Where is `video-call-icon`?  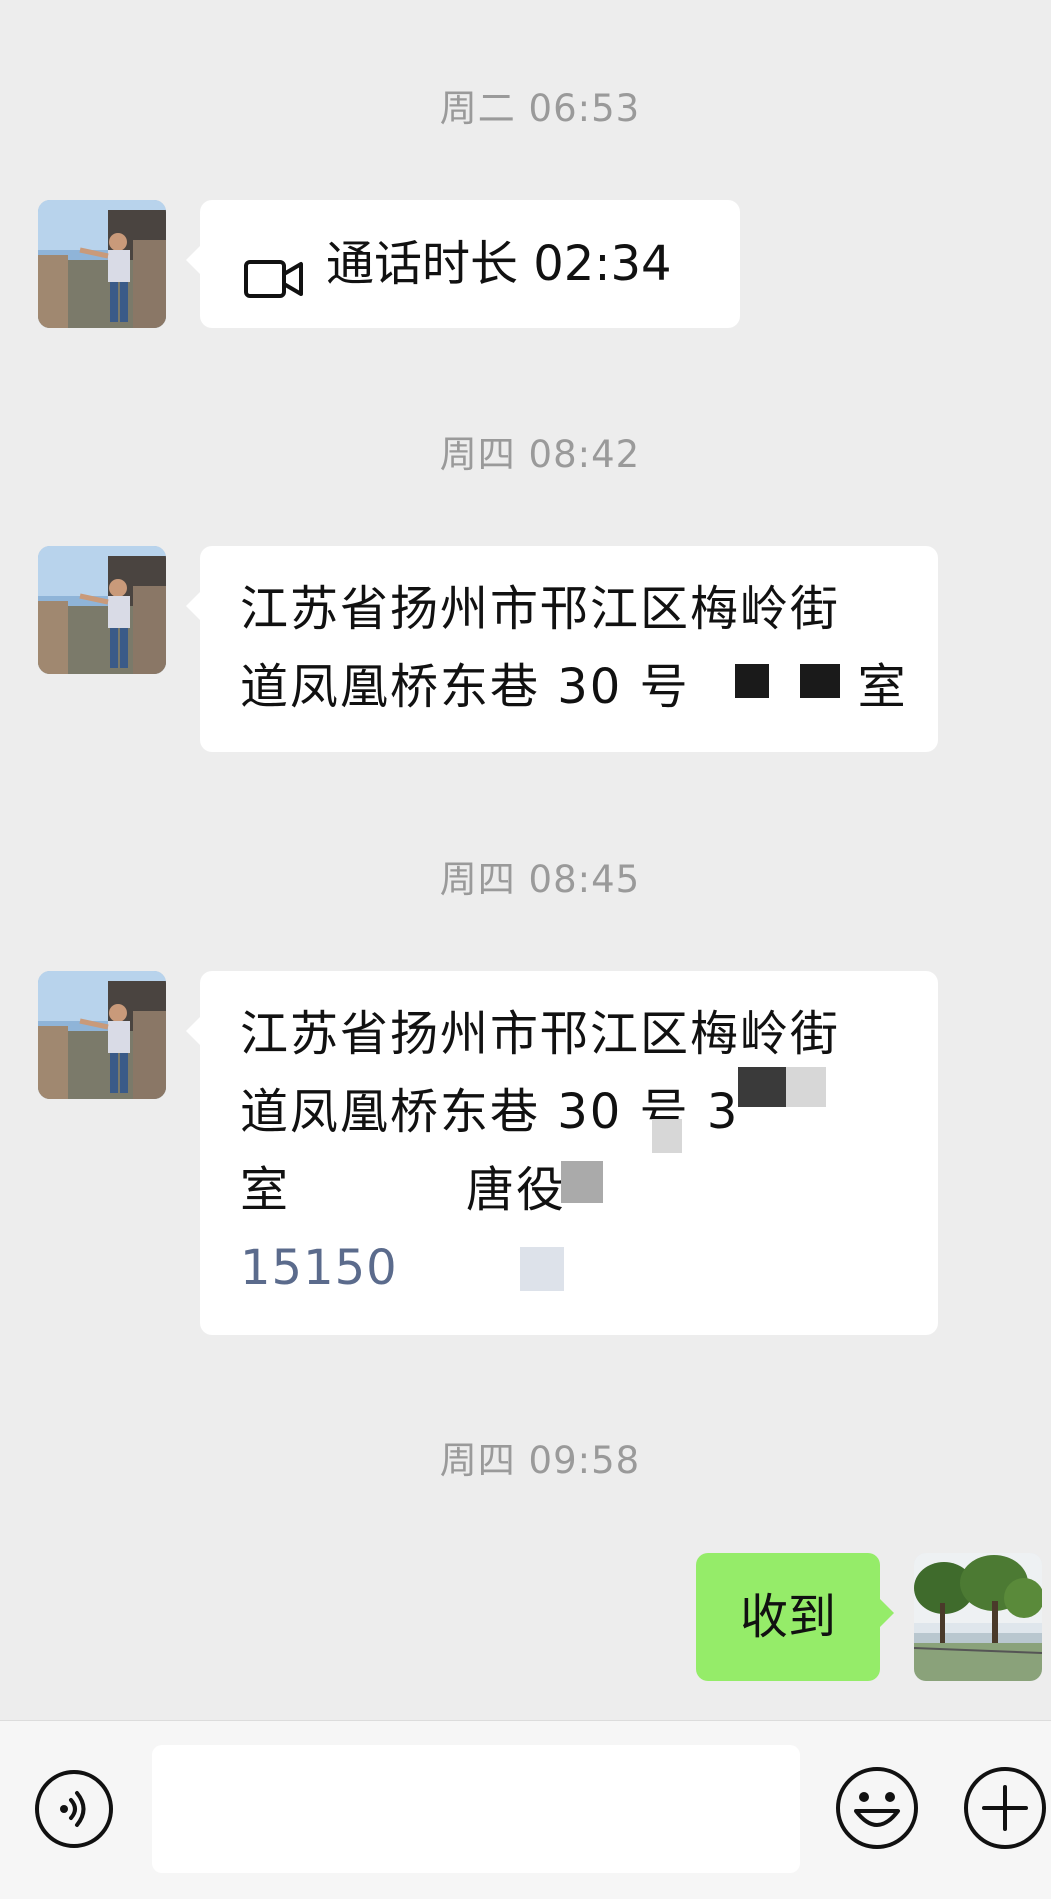
video-call-icon is located at coordinates (274, 271).